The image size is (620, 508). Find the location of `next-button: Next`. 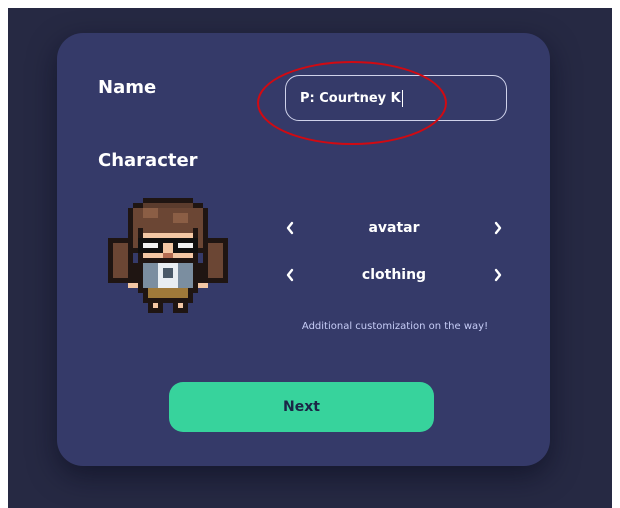

next-button: Next is located at coordinates (301, 407).